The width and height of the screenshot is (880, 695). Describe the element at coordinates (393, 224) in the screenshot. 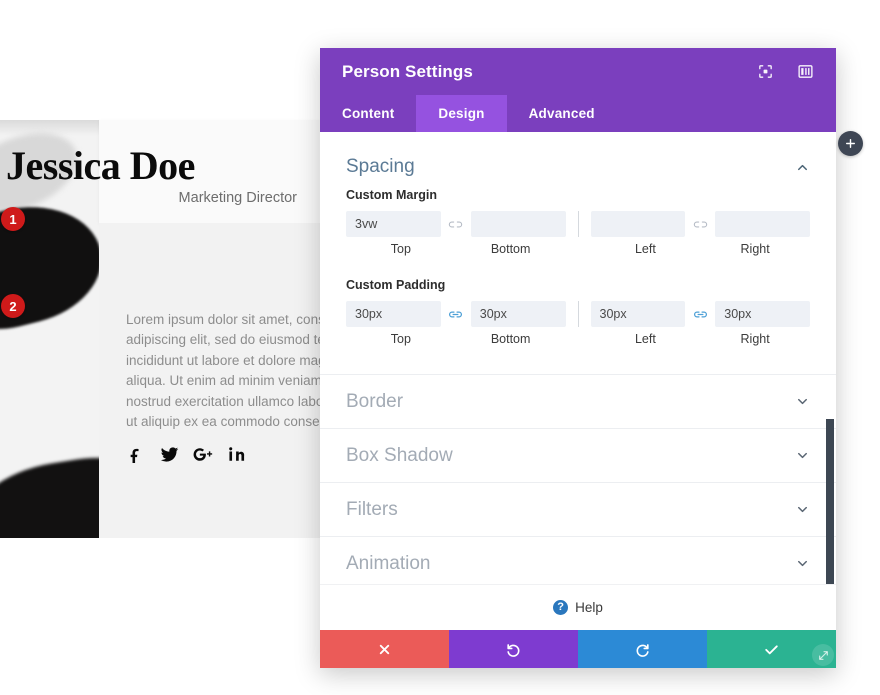

I see `margin-top-input` at that location.